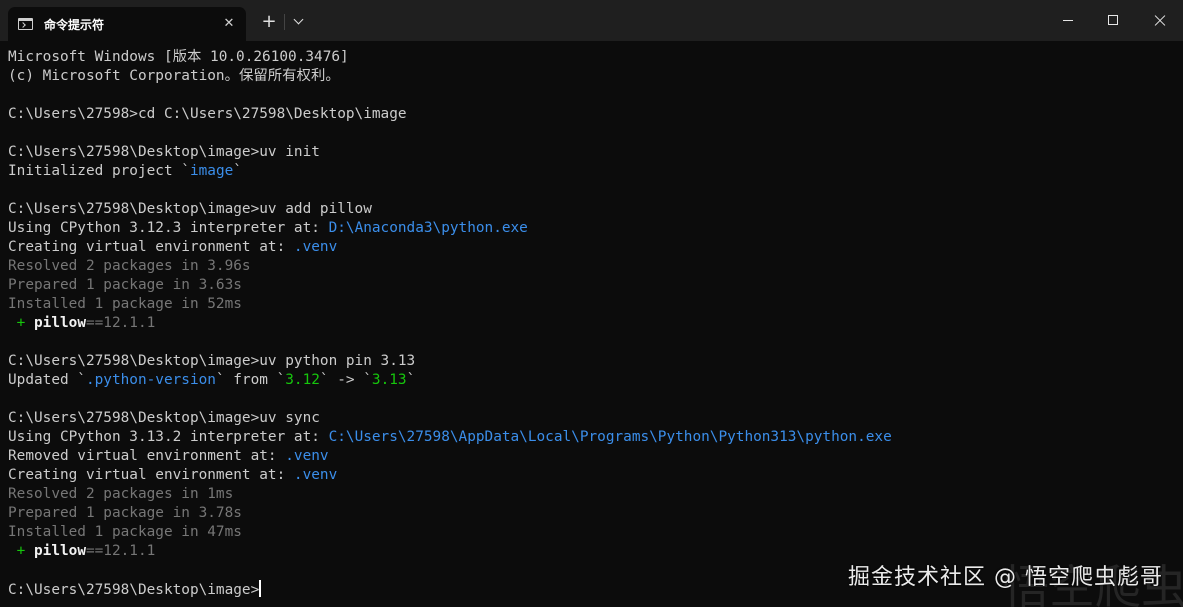 The image size is (1183, 607). Describe the element at coordinates (147, 456) in the screenshot. I see `terminal-text: Removed virtual environment at:` at that location.